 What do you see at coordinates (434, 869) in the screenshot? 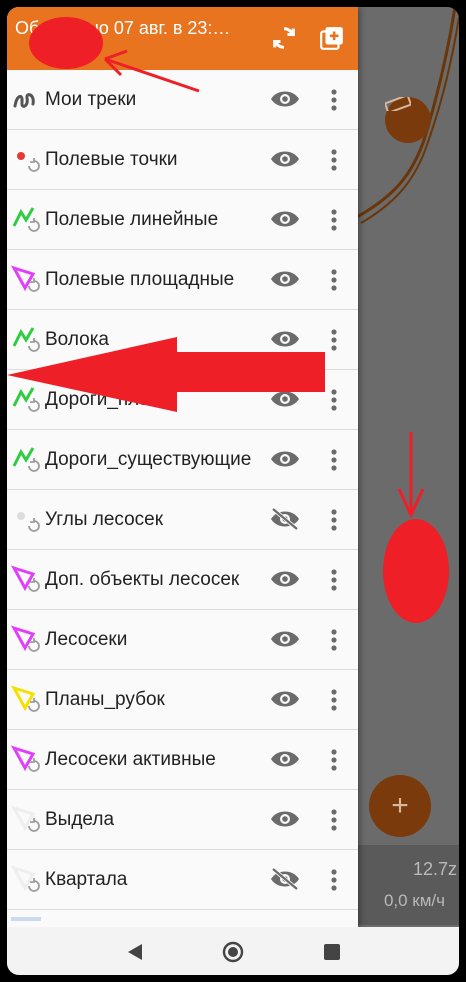
I see `zoom-readout: 12.7z` at bounding box center [434, 869].